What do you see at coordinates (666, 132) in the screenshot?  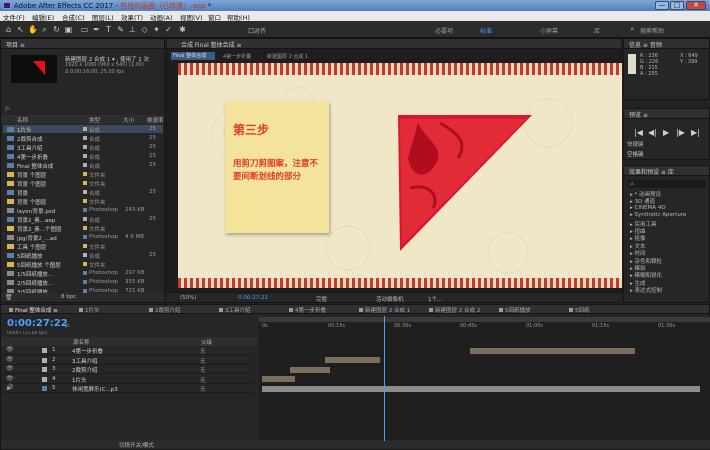 I see `play-button: ▶` at bounding box center [666, 132].